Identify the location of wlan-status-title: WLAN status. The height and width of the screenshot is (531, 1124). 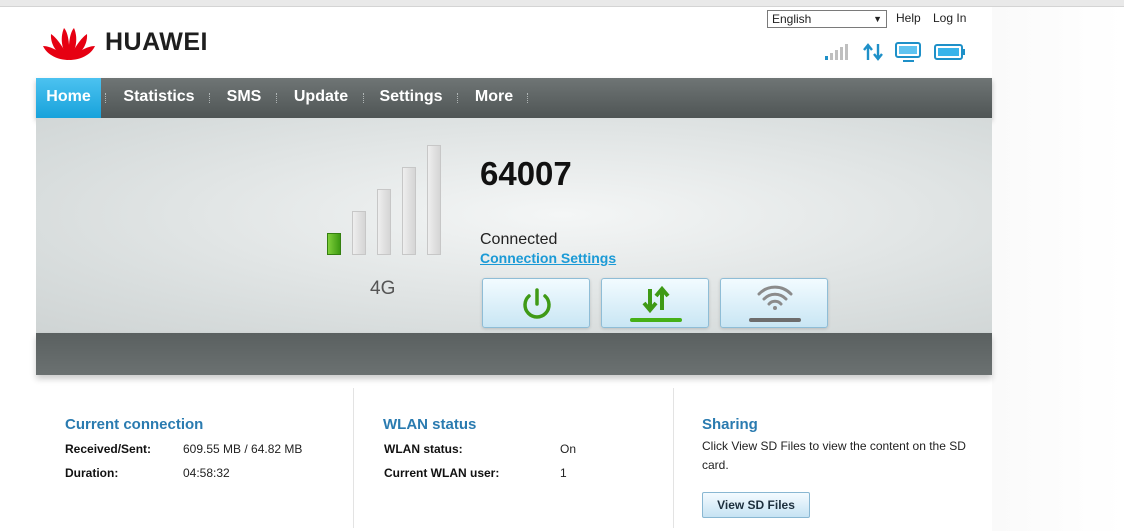
(430, 424).